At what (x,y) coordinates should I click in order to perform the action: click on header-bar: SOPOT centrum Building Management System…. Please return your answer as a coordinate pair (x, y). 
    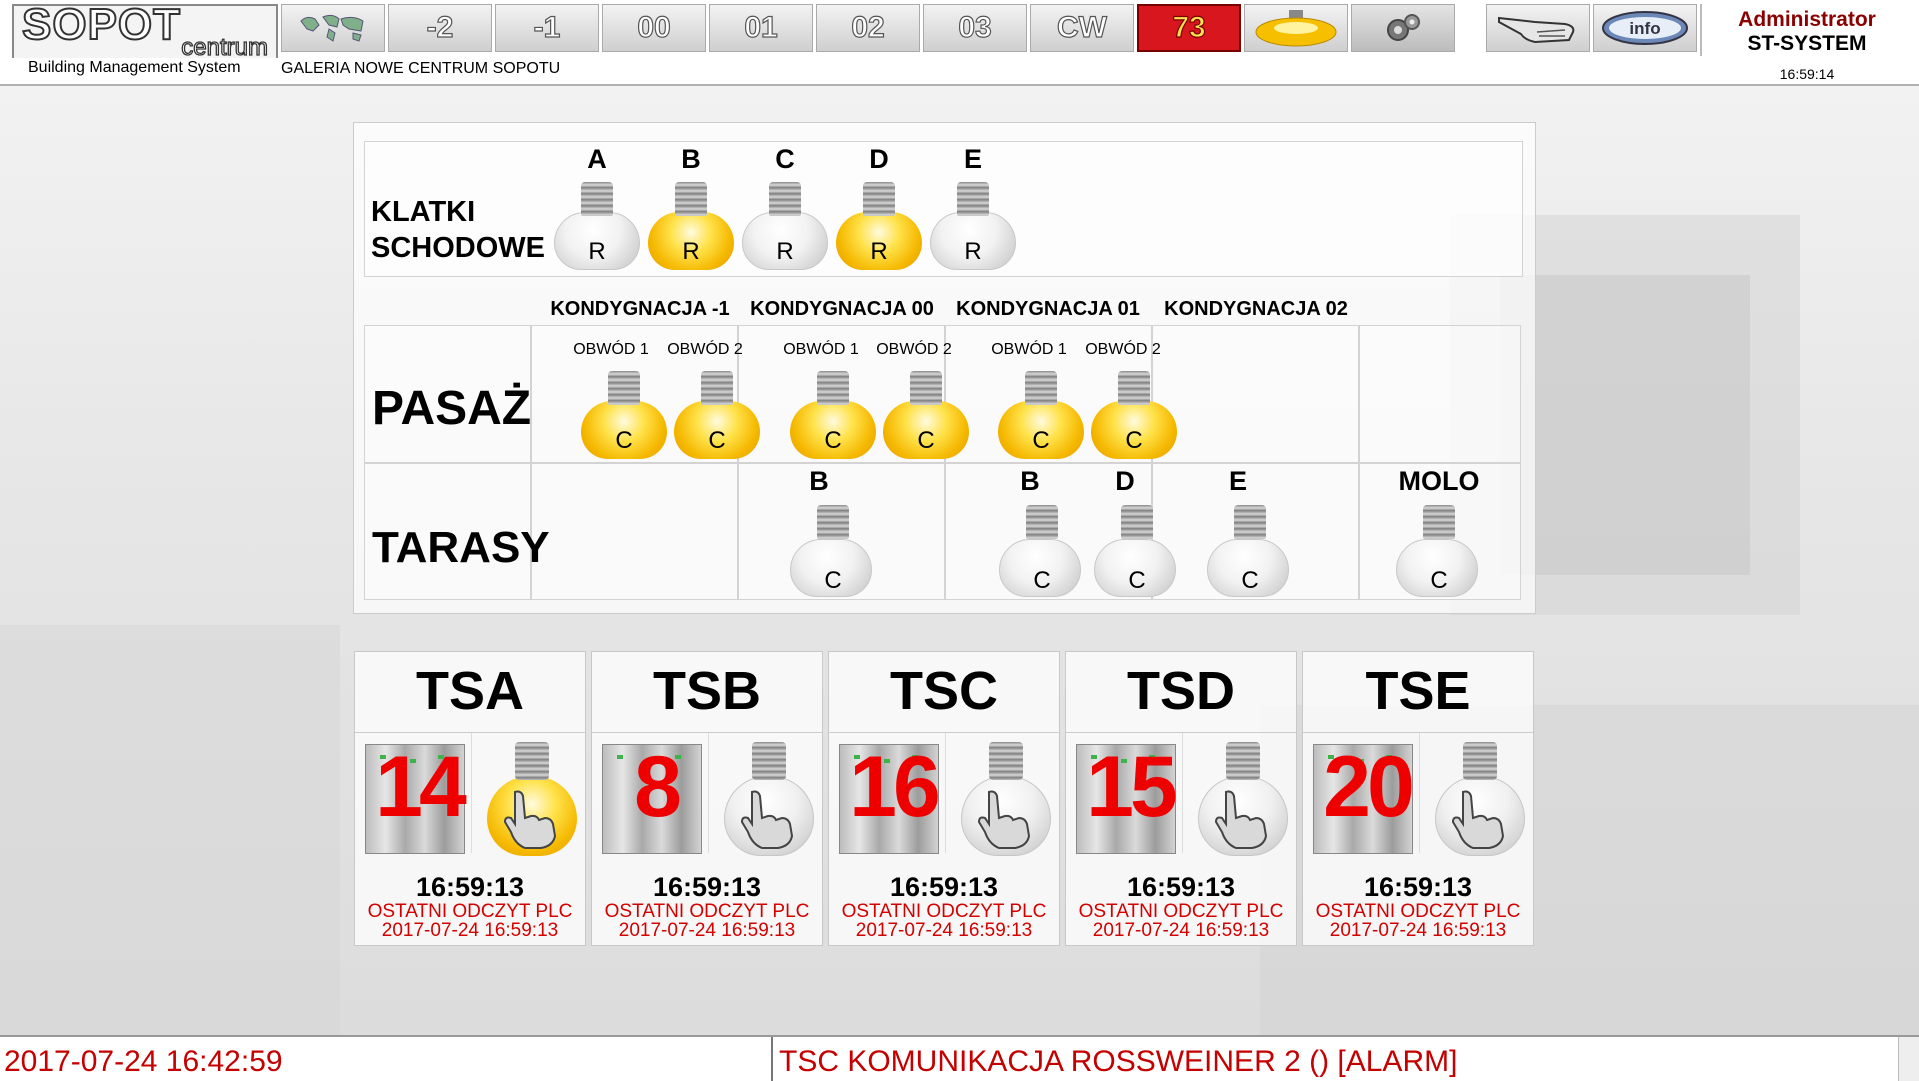
    Looking at the image, I should click on (959, 43).